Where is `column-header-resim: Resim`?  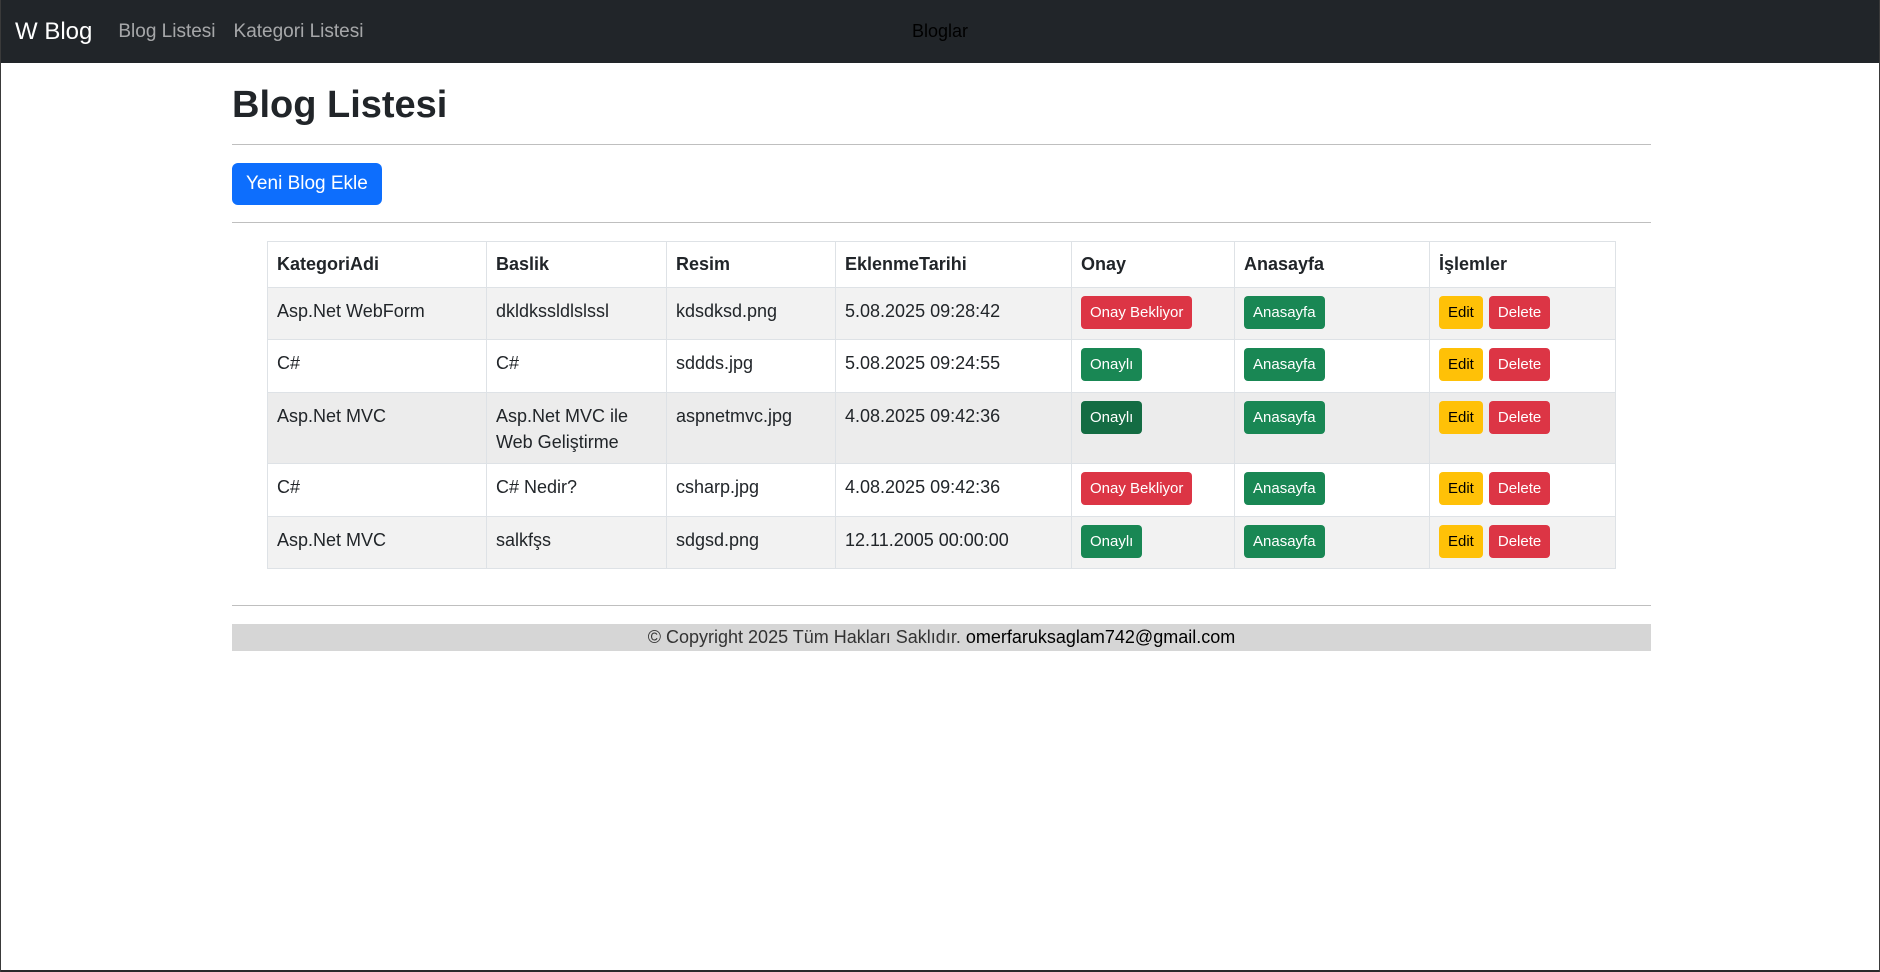 column-header-resim: Resim is located at coordinates (751, 264).